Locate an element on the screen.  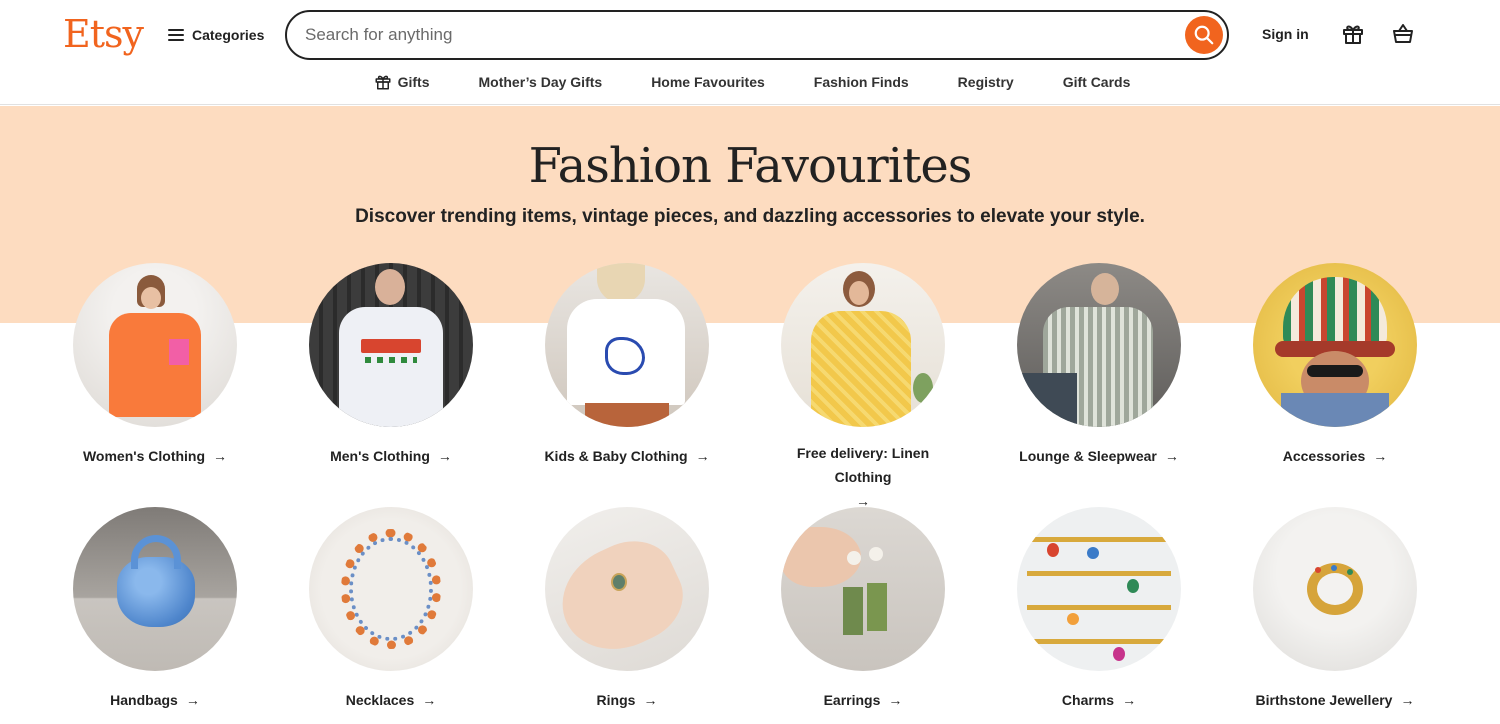
subnav-label: Mother’s Day Gifts is located at coordinates (540, 82).